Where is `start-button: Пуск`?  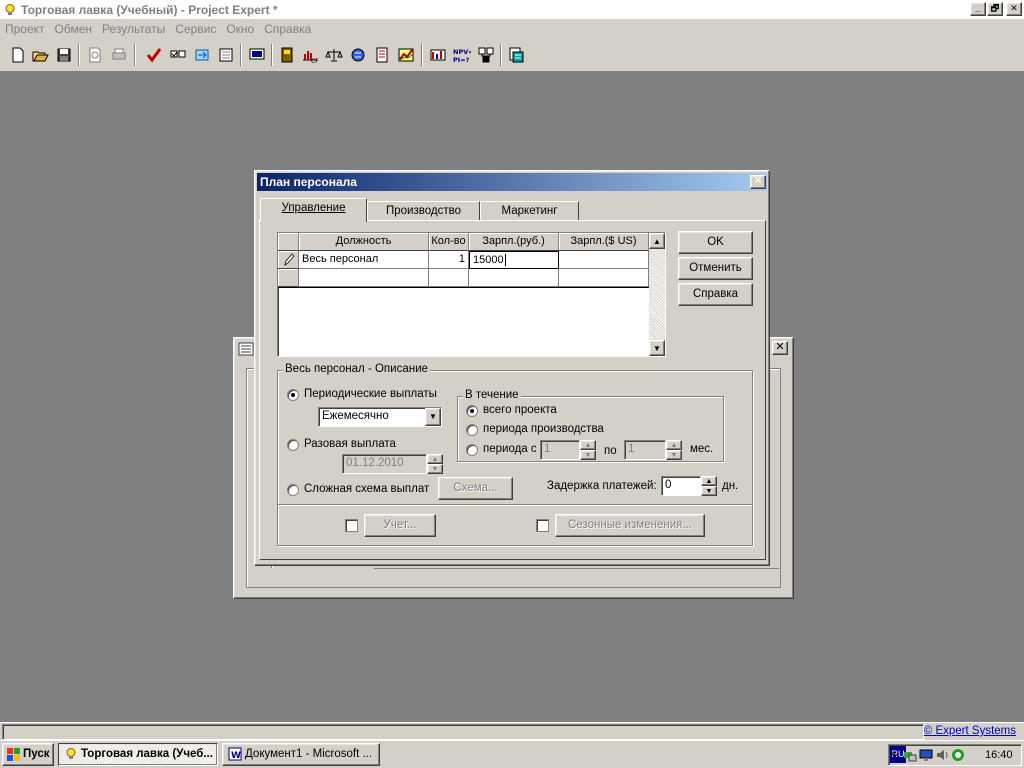
start-button: Пуск is located at coordinates (28, 754).